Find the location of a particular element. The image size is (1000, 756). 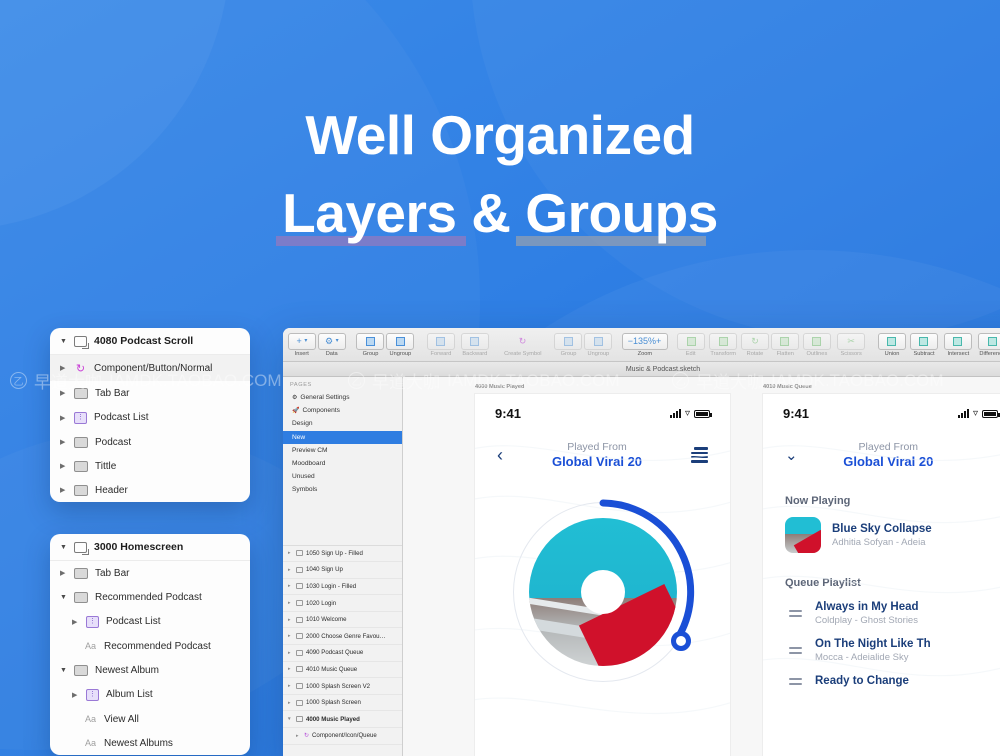

zoom-stepper: − 135% + is located at coordinates (644, 341).